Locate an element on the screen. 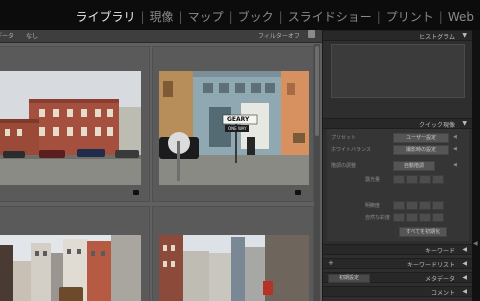 The width and height of the screenshot is (480, 301). auto-tone-button: 自動階調 is located at coordinates (414, 166).